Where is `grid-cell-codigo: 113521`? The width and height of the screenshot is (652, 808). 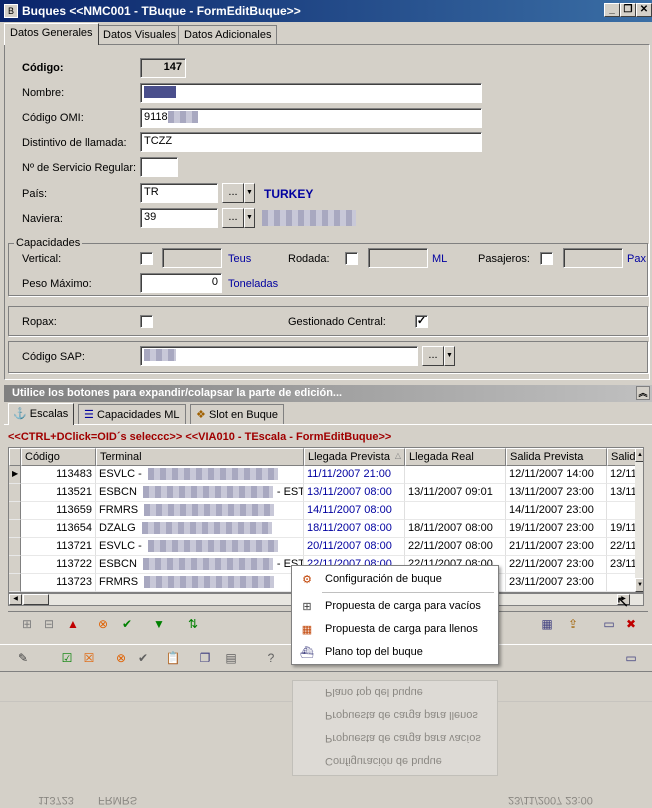 grid-cell-codigo: 113521 is located at coordinates (58, 493).